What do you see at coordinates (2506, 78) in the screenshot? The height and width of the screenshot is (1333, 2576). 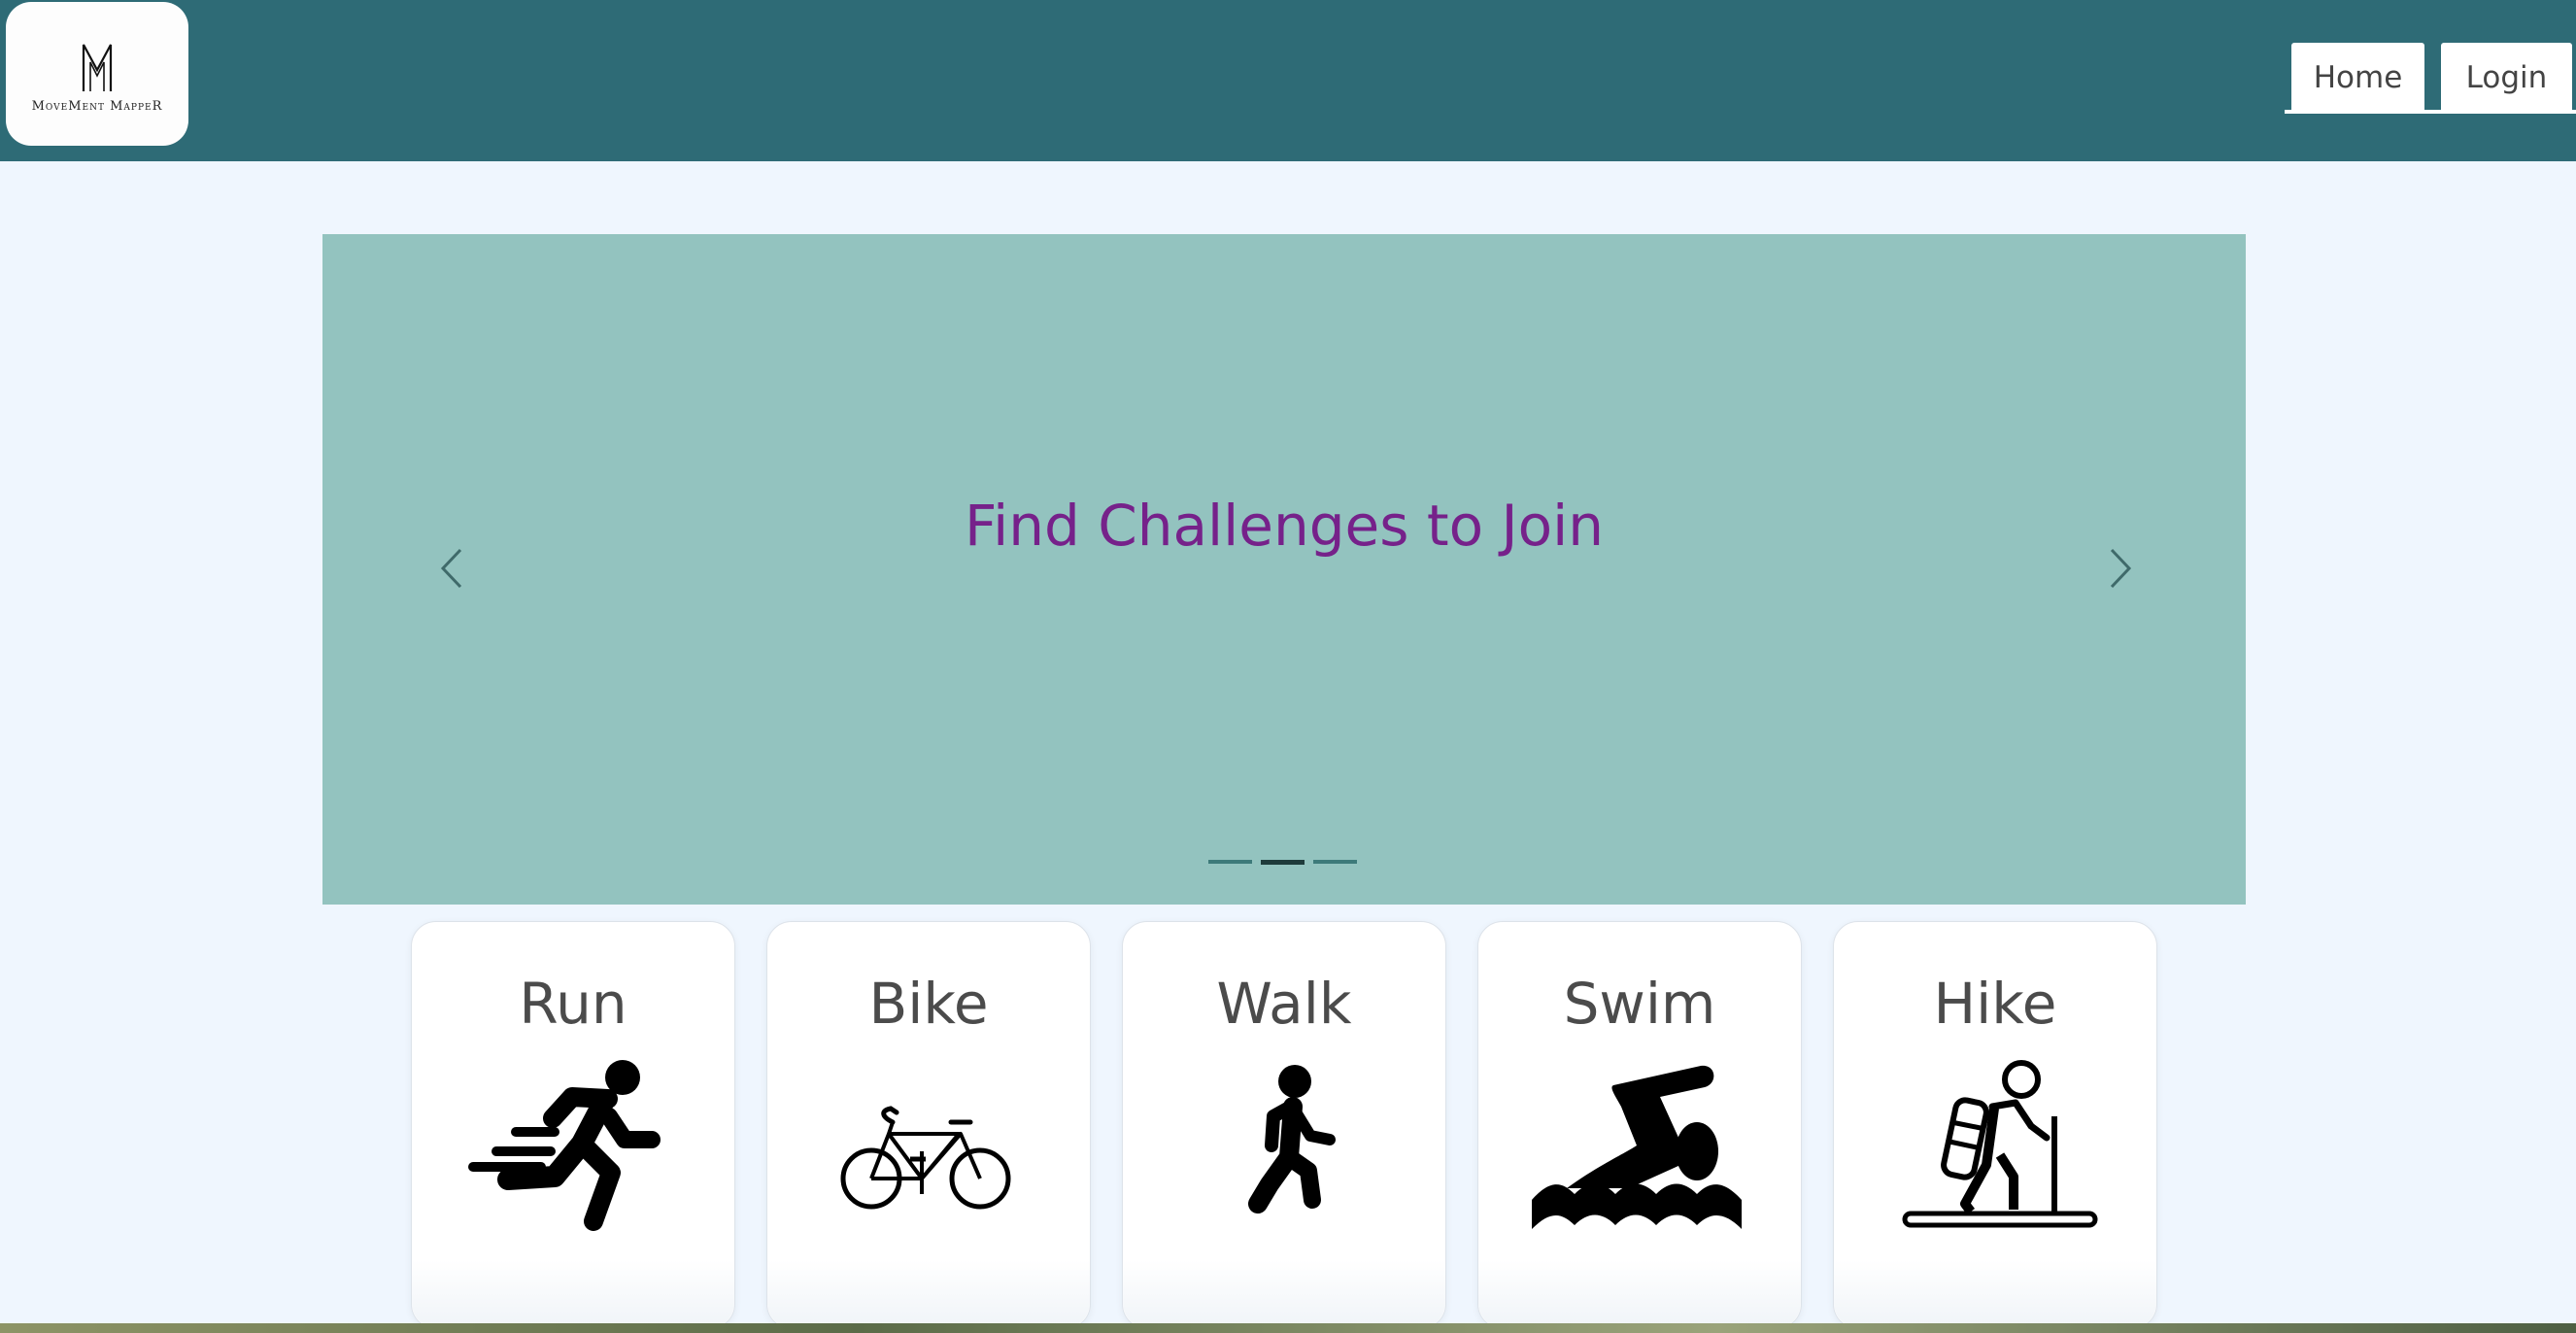 I see `nav-login-button: Login` at bounding box center [2506, 78].